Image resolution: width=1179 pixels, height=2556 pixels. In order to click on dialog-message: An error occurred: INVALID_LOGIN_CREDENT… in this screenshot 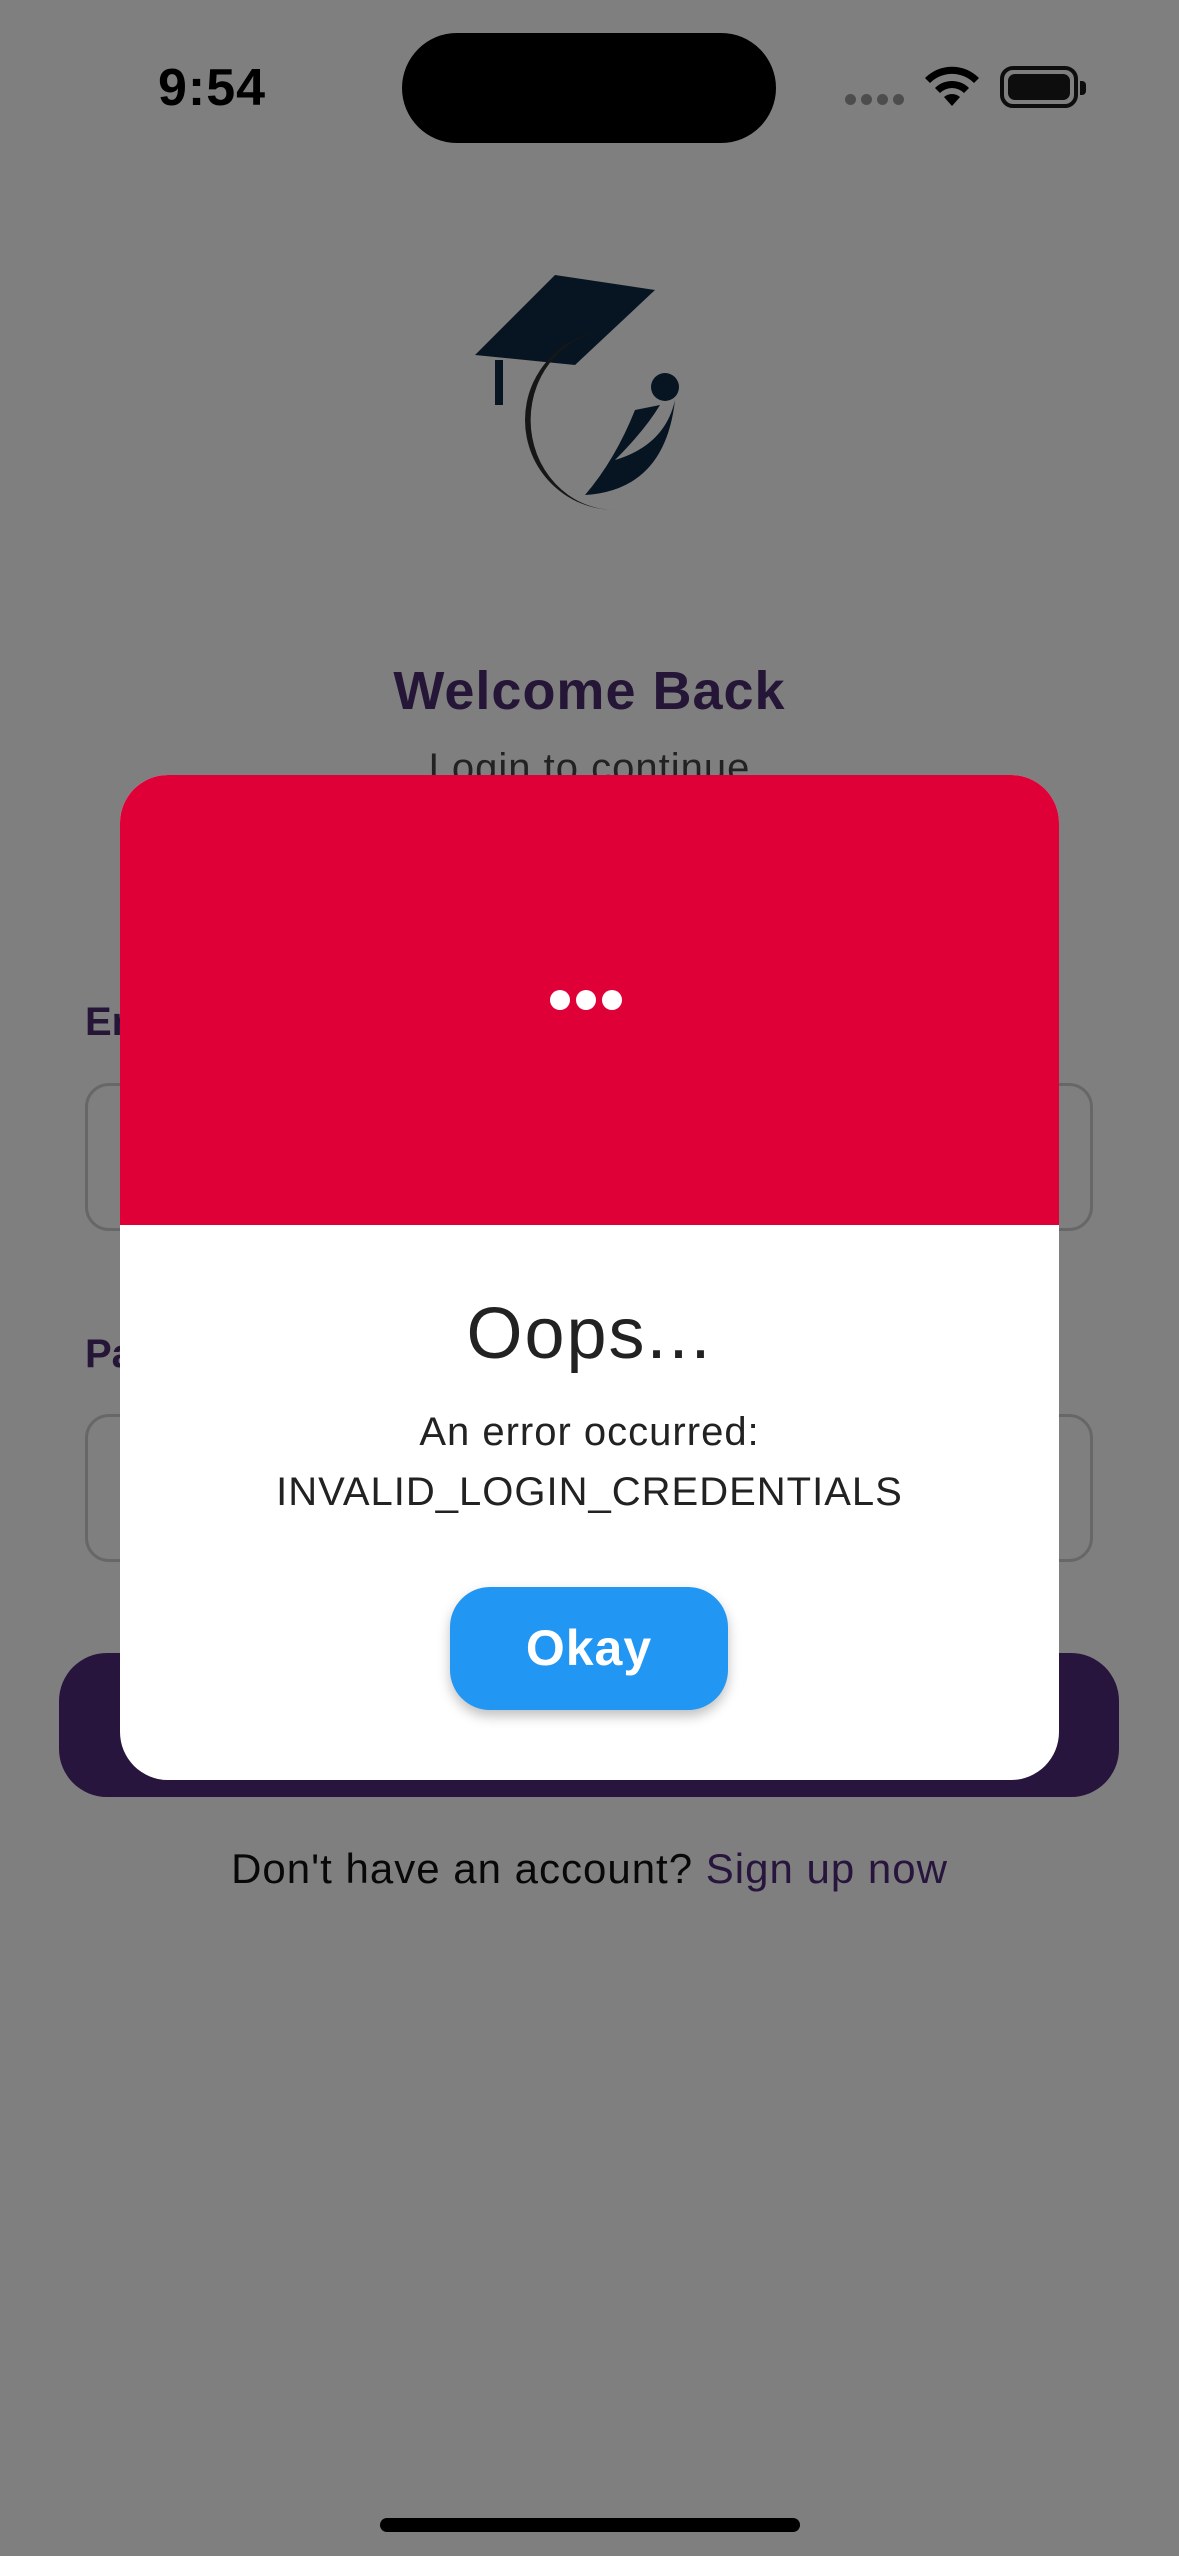, I will do `click(589, 1462)`.